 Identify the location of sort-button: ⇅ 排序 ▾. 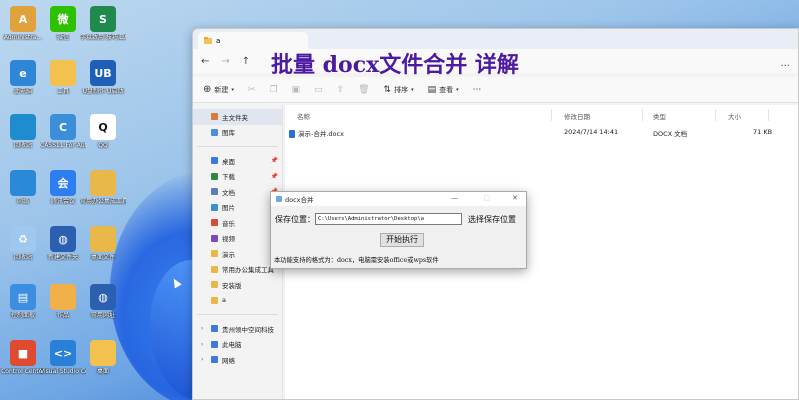
(399, 90).